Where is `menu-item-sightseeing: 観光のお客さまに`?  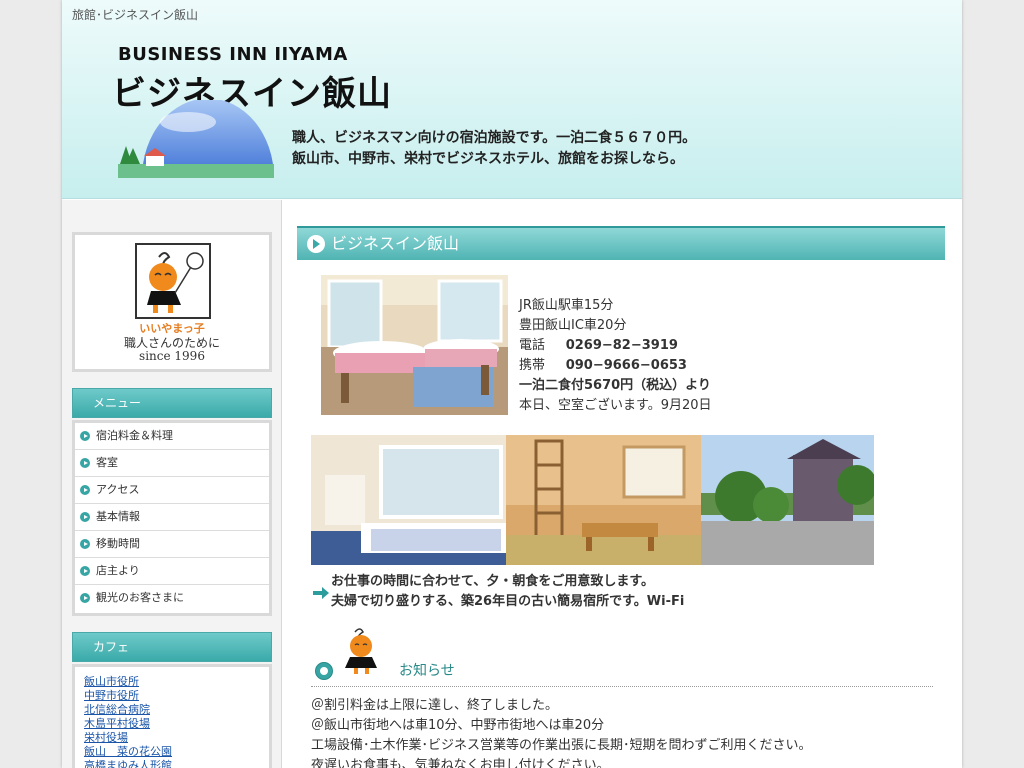 menu-item-sightseeing: 観光のお客さまに is located at coordinates (172, 598).